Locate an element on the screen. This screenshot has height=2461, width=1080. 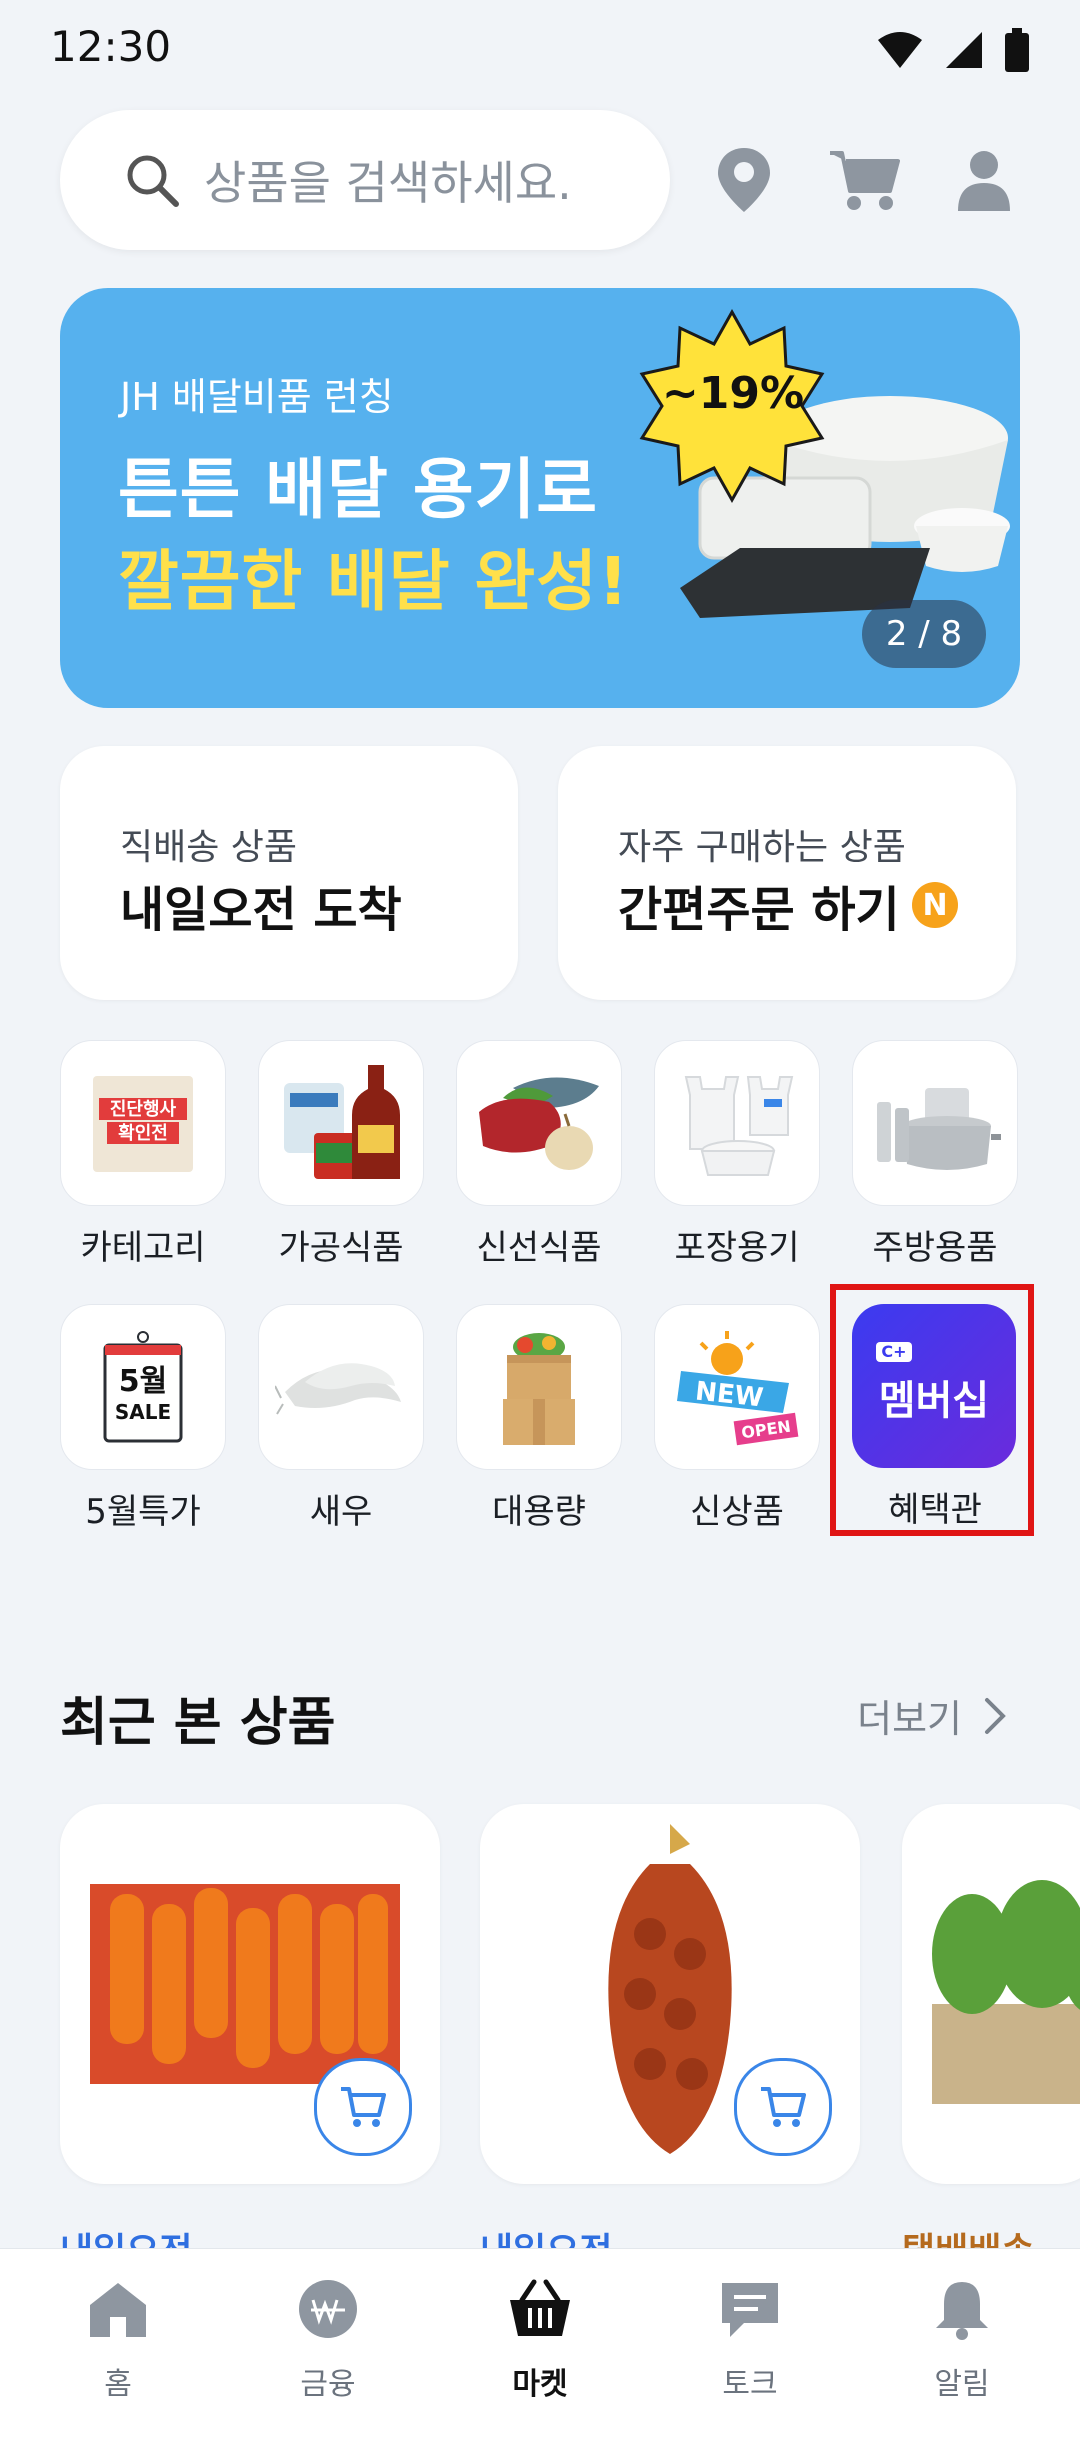
nav-finance: 금융 is located at coordinates (328, 2338).